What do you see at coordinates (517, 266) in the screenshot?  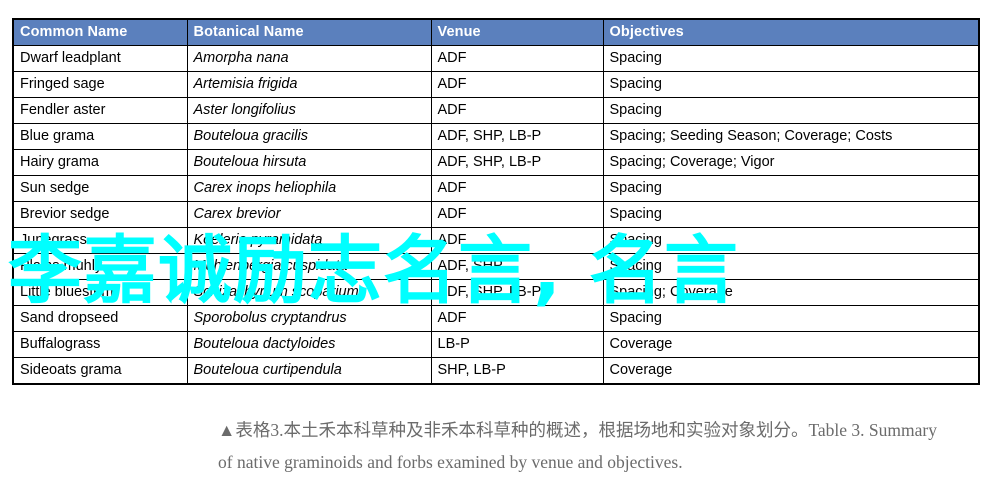 I see `cell-venue: ADF, SHP` at bounding box center [517, 266].